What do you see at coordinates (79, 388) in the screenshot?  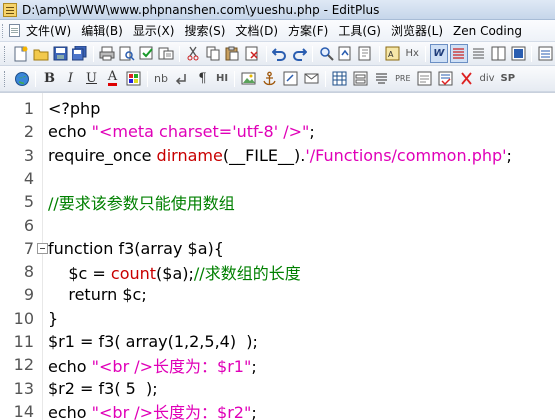 I see `code-line: 13 $r2 = f3( 5 );` at bounding box center [79, 388].